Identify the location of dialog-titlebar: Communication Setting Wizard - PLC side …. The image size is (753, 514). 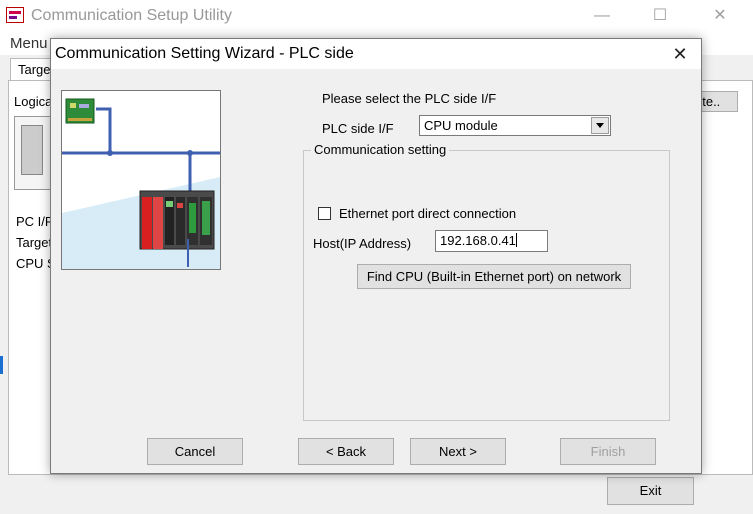
(376, 54).